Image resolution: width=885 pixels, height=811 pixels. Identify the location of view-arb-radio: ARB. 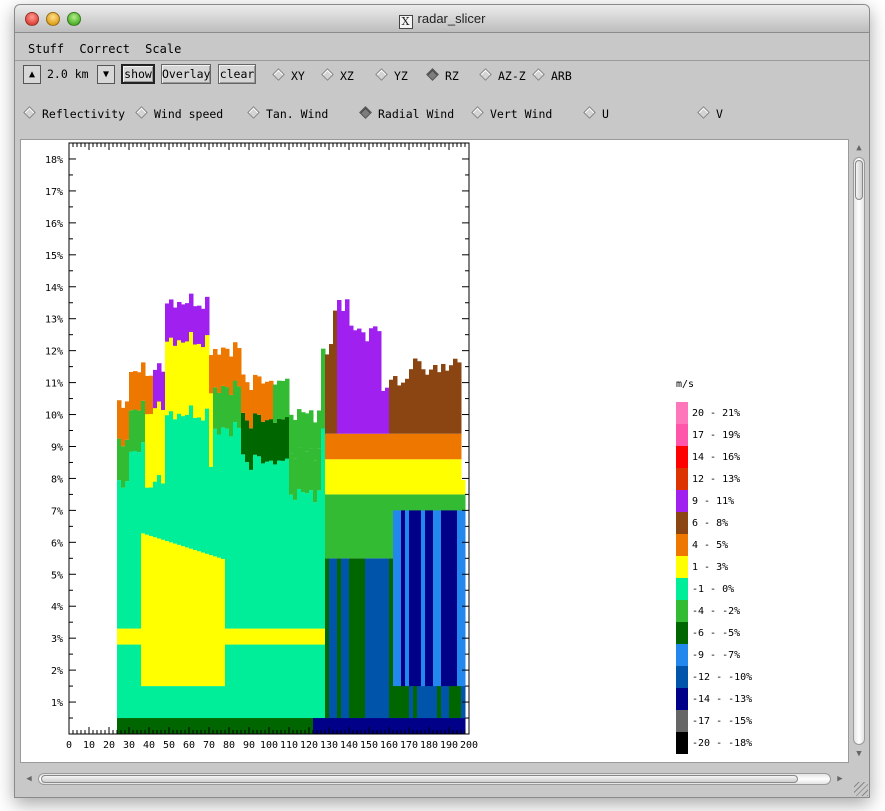
(552, 75).